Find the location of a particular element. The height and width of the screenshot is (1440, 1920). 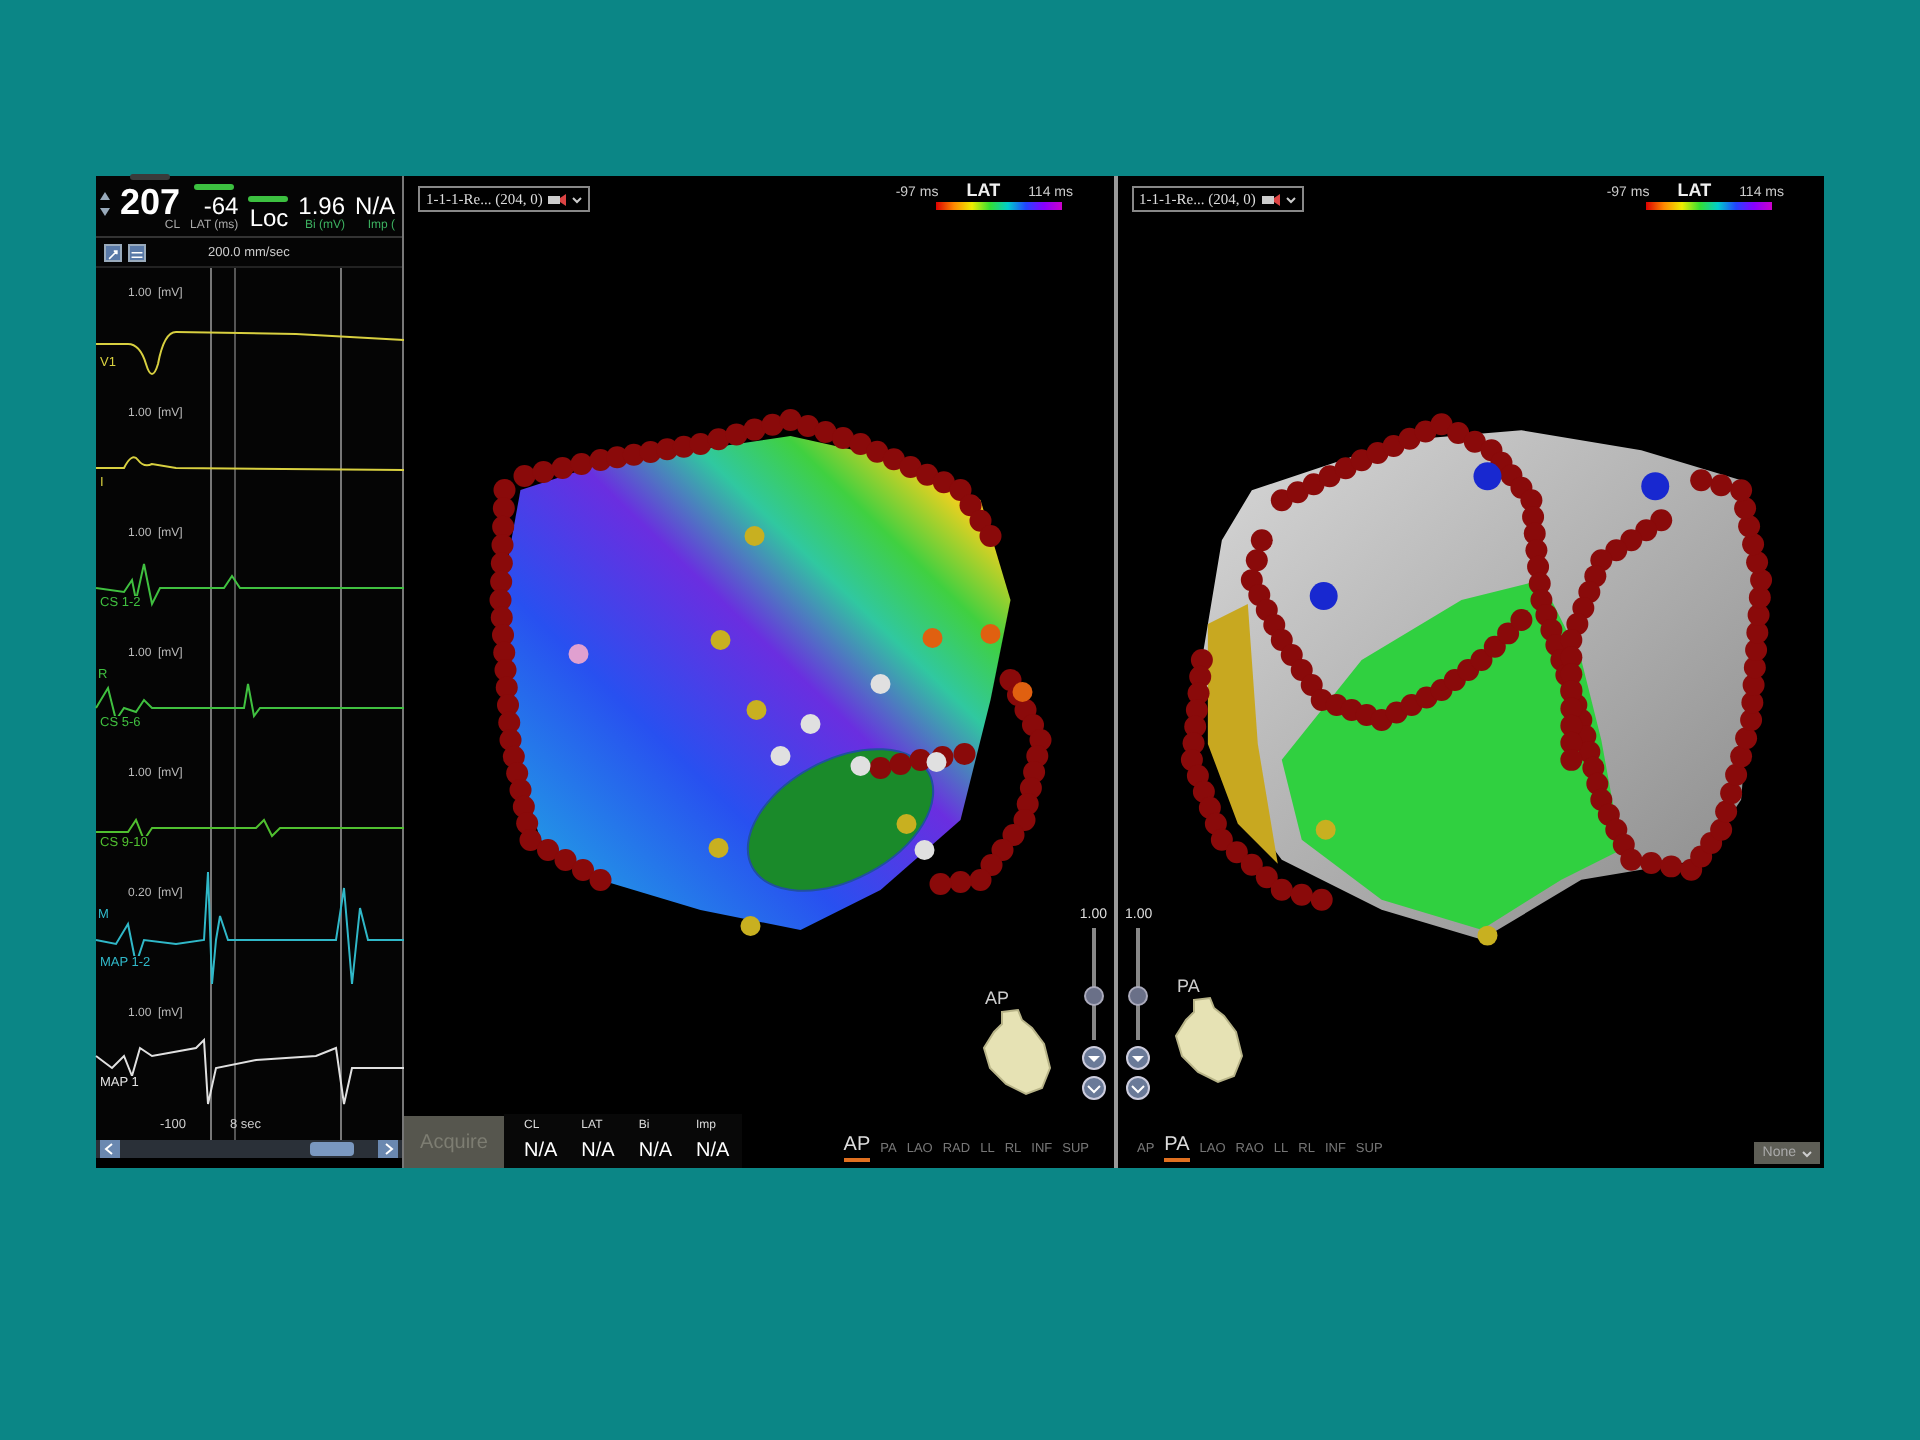

scroll-right-button is located at coordinates (388, 1149).